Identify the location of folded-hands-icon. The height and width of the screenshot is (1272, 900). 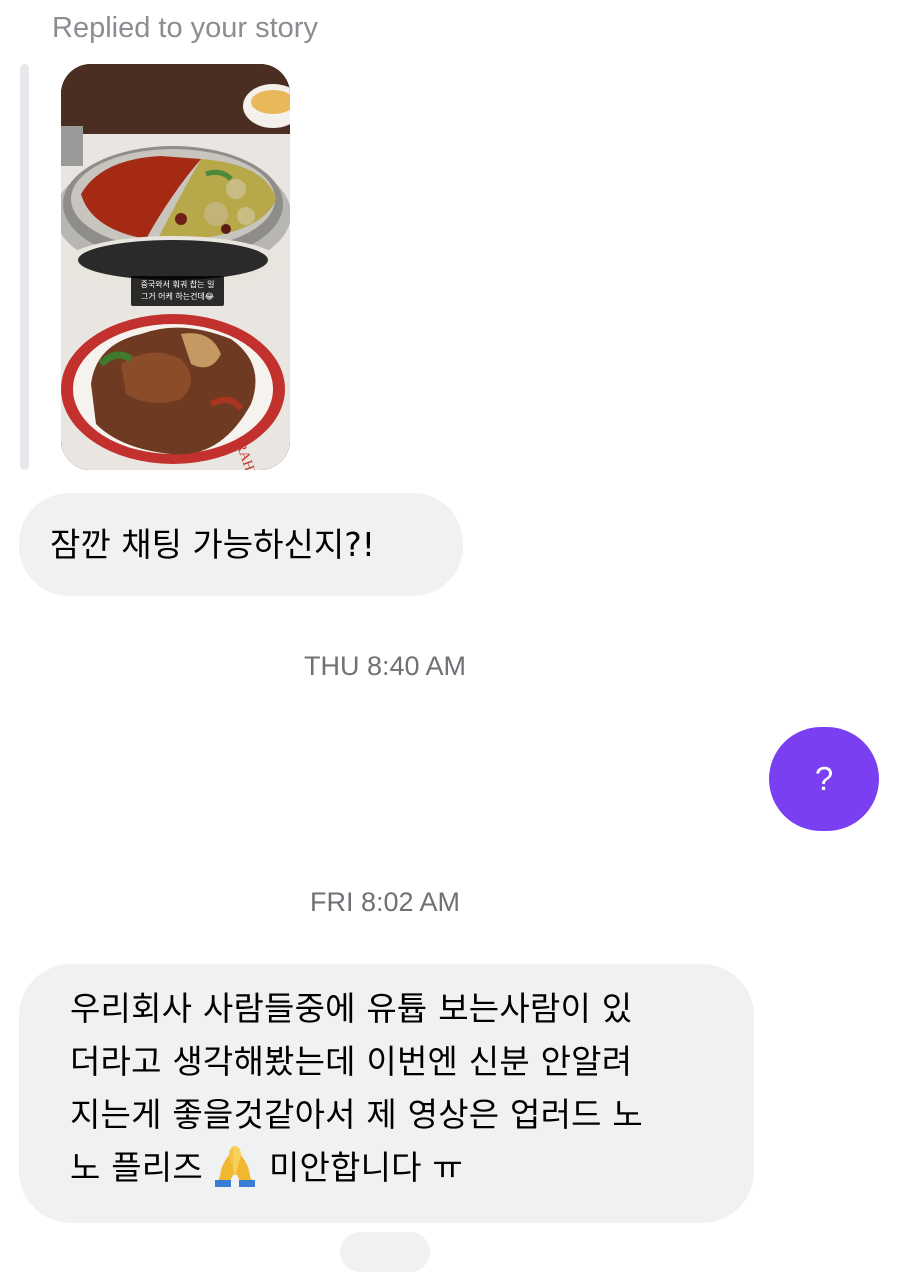
(234, 1172).